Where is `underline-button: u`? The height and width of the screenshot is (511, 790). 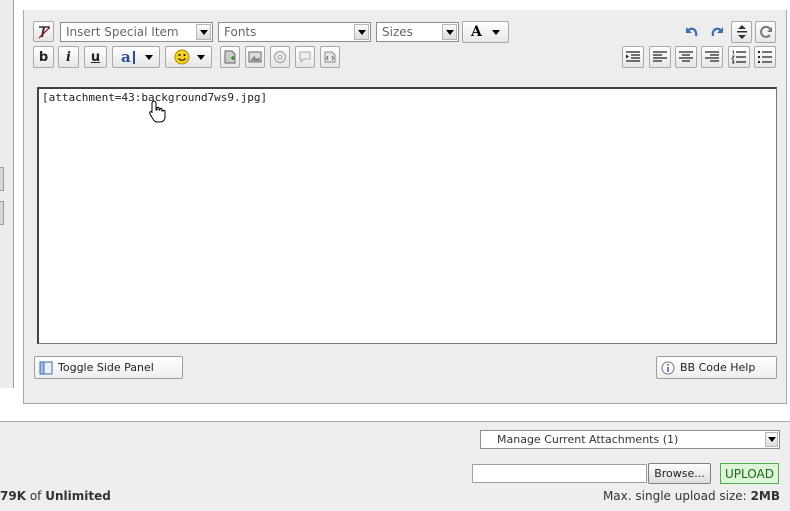 underline-button: u is located at coordinates (95, 57).